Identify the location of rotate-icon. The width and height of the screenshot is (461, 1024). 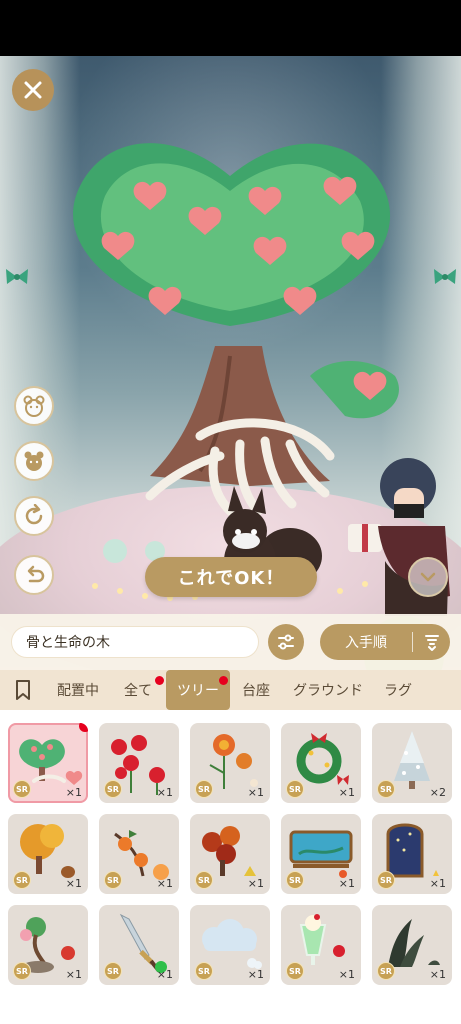
(34, 514).